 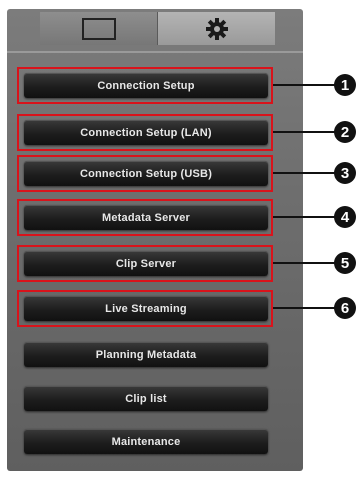 I want to click on callout-marker-2: 2, so click(x=345, y=132).